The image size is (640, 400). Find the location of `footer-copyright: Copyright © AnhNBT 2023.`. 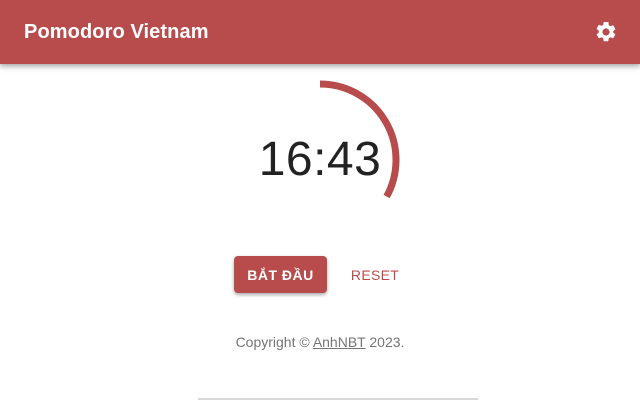

footer-copyright: Copyright © AnhNBT 2023. is located at coordinates (320, 342).